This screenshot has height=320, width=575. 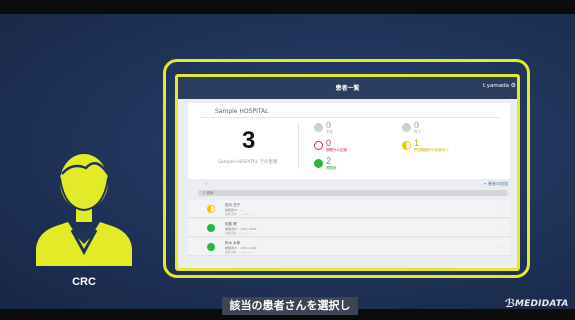 I want to click on page-title: 患者一覧, so click(x=347, y=88).